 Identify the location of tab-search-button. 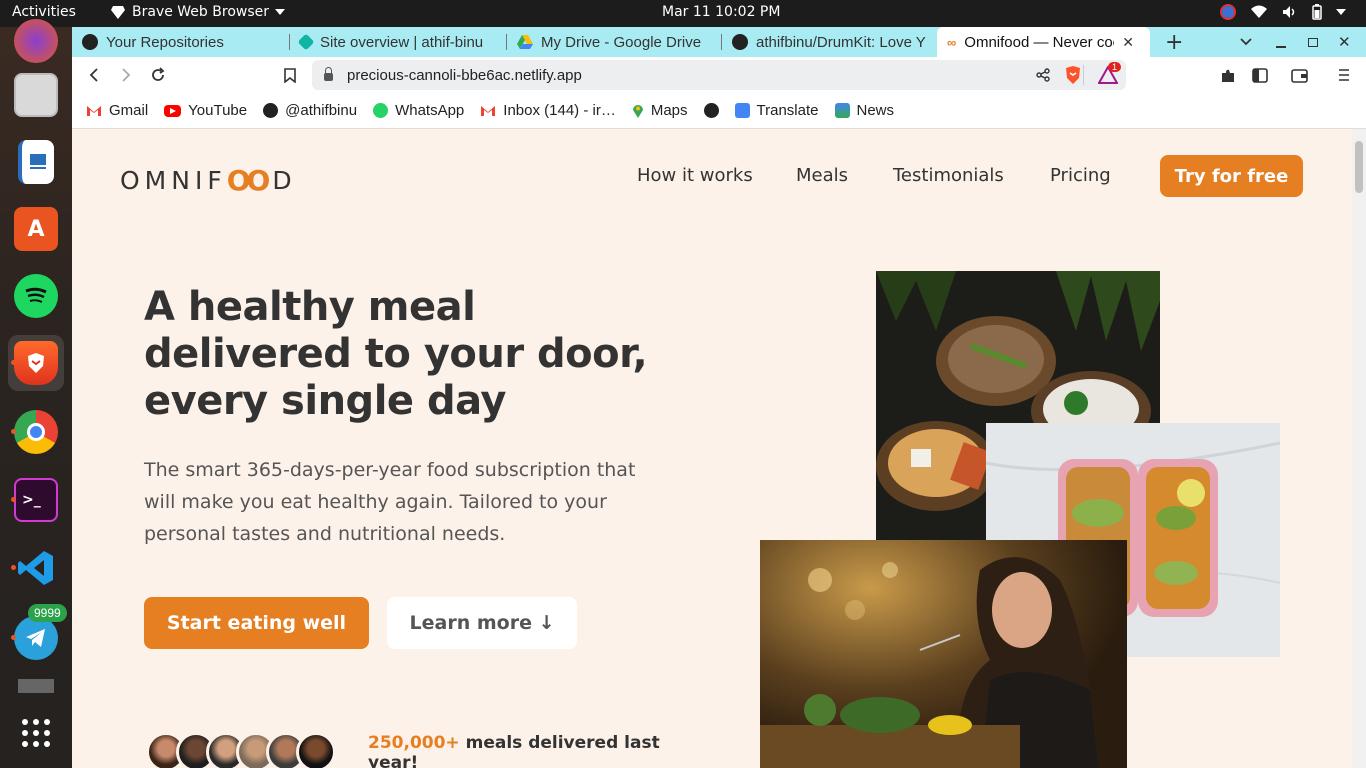
(1246, 42).